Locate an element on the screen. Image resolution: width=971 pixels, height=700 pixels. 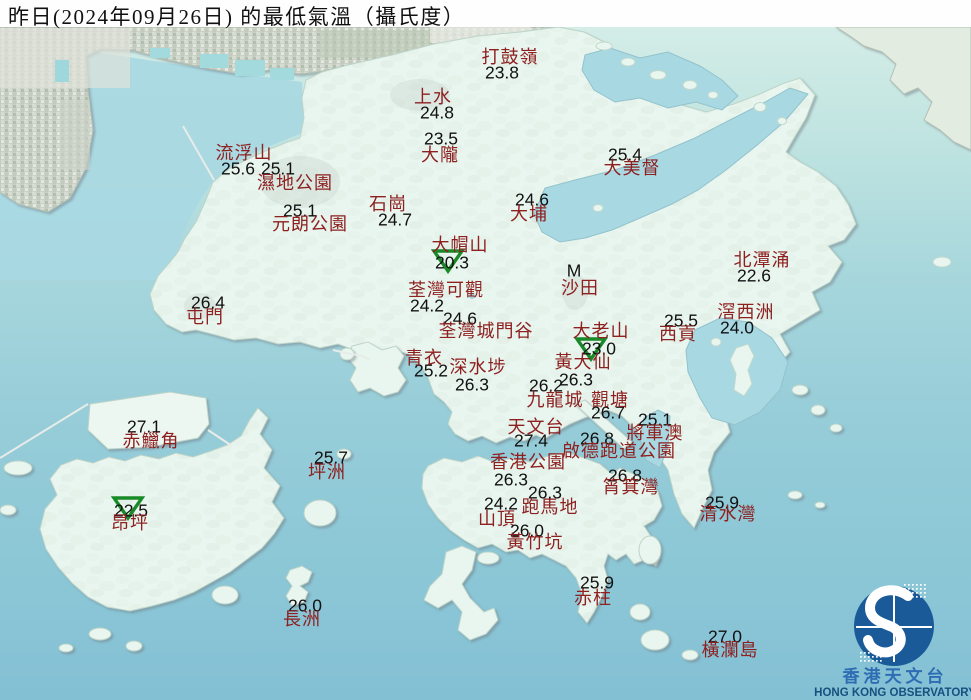
station-name: 觀塘 is located at coordinates (610, 400).